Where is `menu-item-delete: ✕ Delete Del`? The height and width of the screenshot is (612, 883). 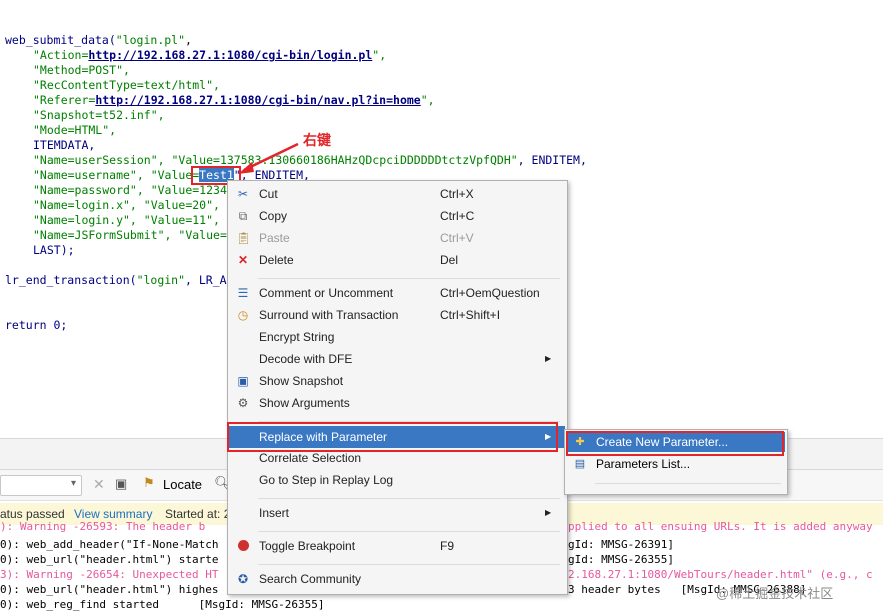 menu-item-delete: ✕ Delete Del is located at coordinates (397, 260).